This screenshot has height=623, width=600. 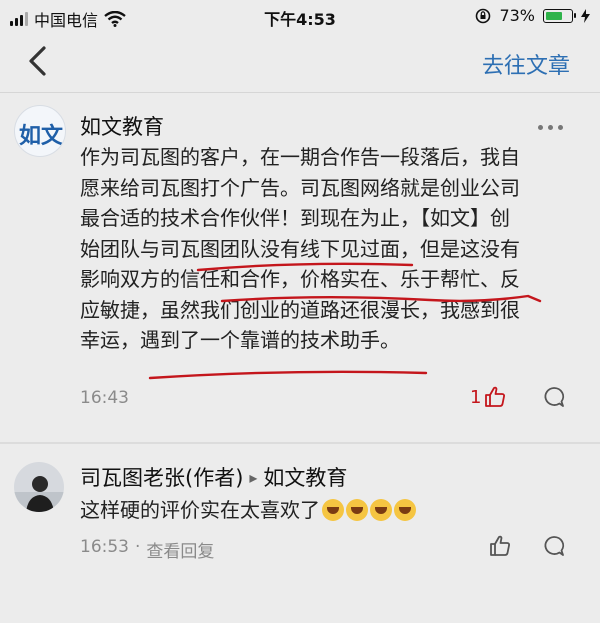 What do you see at coordinates (517, 15) in the screenshot?
I see `battery-percent: 73%` at bounding box center [517, 15].